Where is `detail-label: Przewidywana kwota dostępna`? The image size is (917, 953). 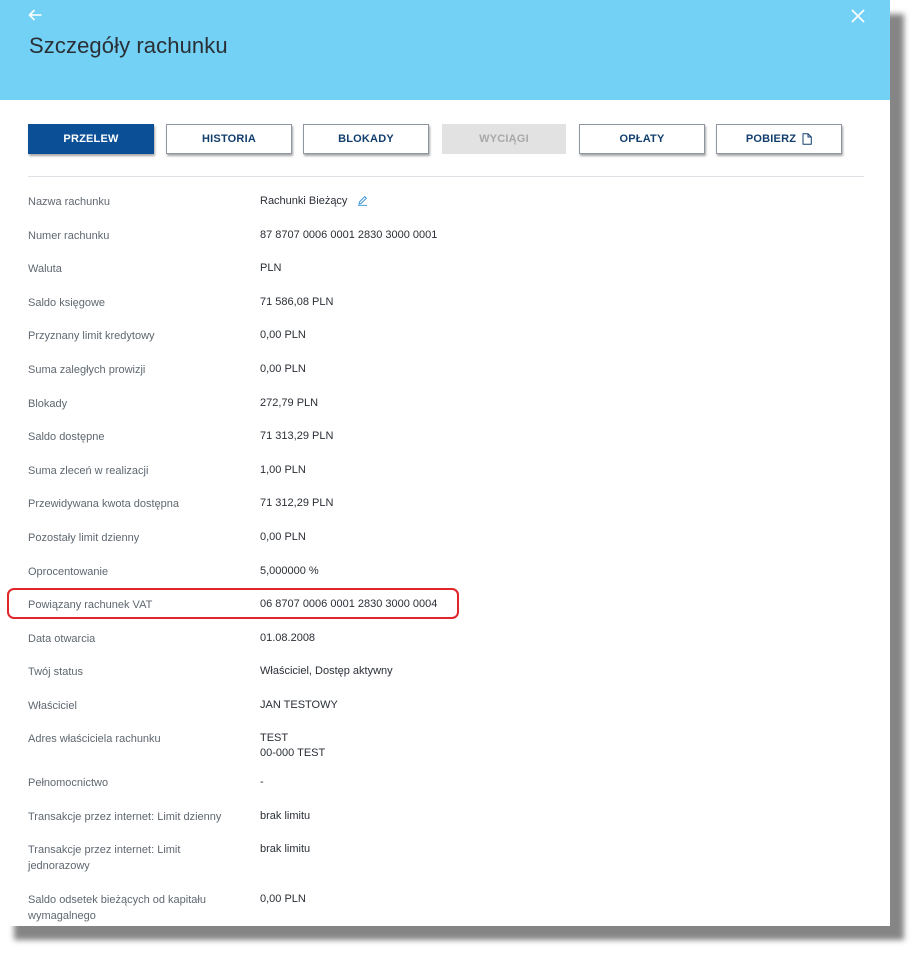 detail-label: Przewidywana kwota dostępna is located at coordinates (104, 504).